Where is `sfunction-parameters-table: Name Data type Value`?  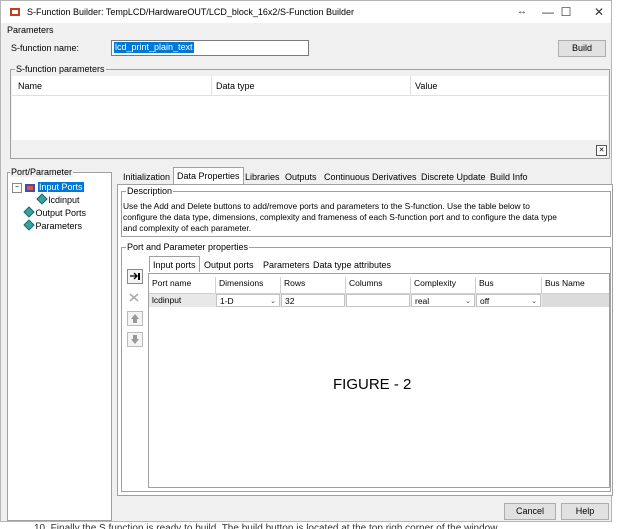 sfunction-parameters-table: Name Data type Value is located at coordinates (310, 108).